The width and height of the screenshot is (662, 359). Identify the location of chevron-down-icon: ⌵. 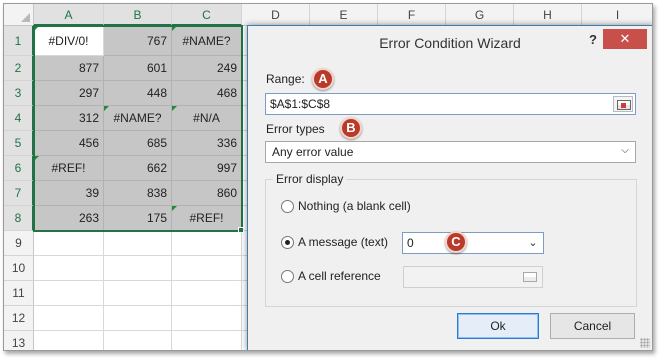
(625, 150).